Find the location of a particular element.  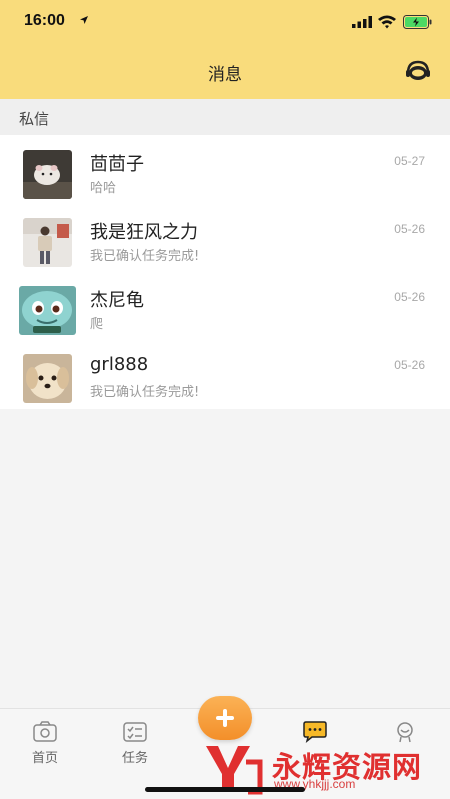

tab-tasks-label: 任务 is located at coordinates (134, 758).